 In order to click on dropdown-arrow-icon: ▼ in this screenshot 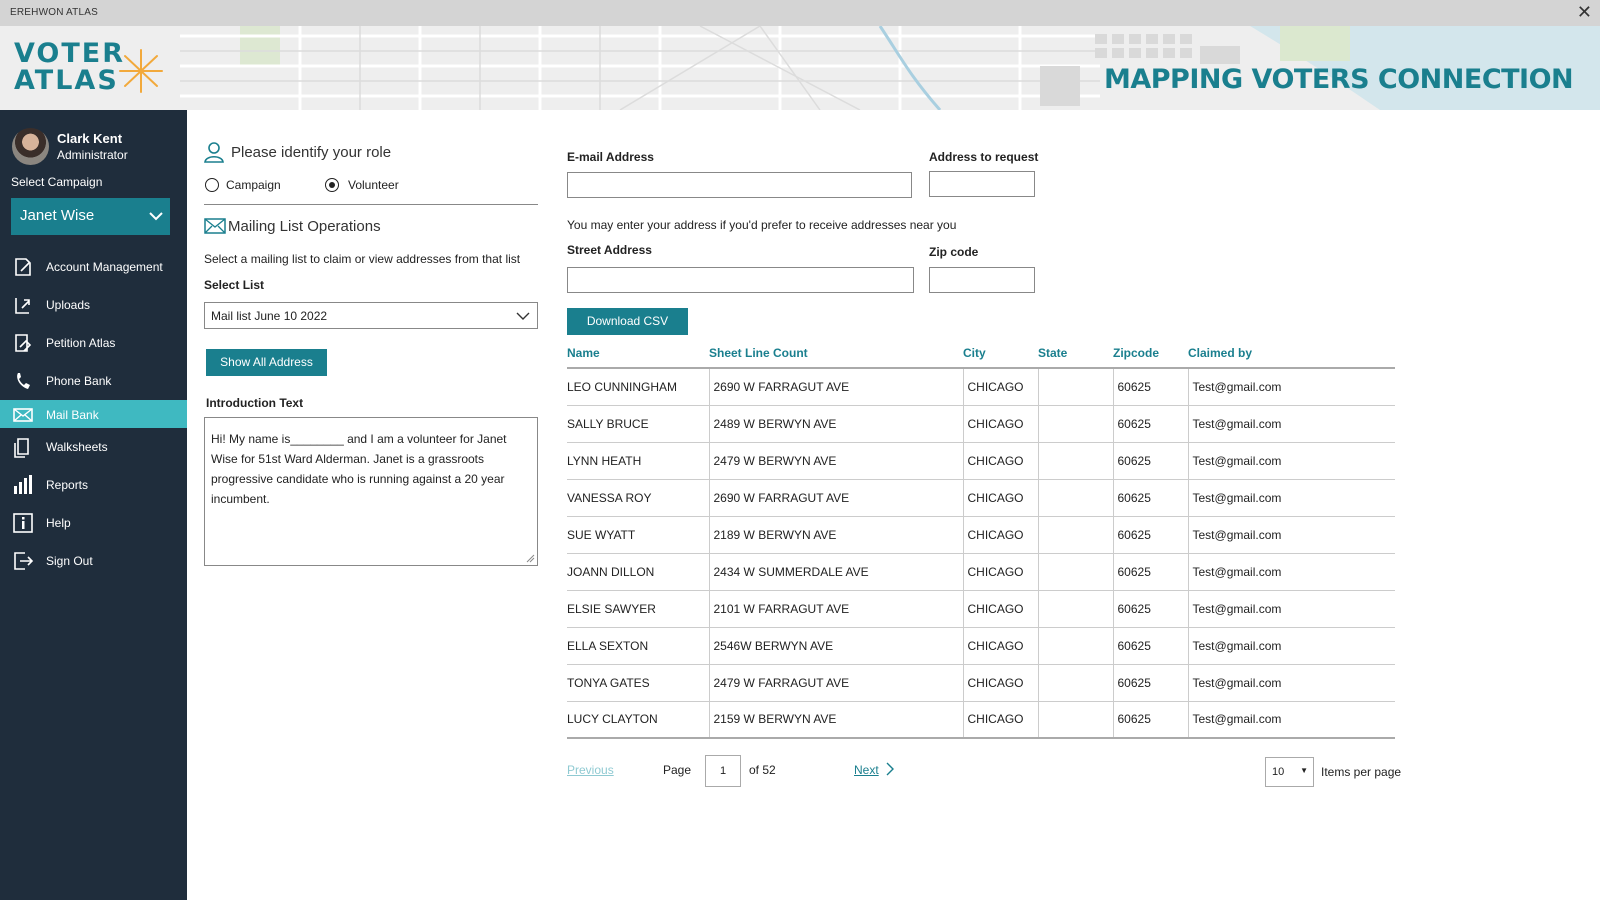, I will do `click(1304, 770)`.